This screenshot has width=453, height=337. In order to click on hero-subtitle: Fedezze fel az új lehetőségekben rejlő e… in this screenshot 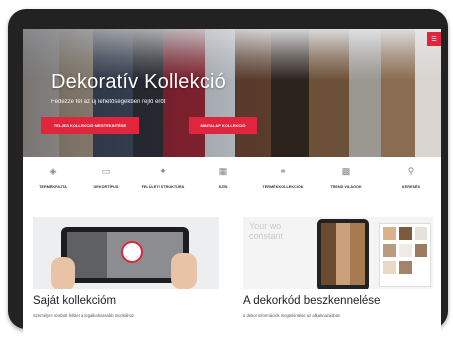, I will do `click(108, 102)`.